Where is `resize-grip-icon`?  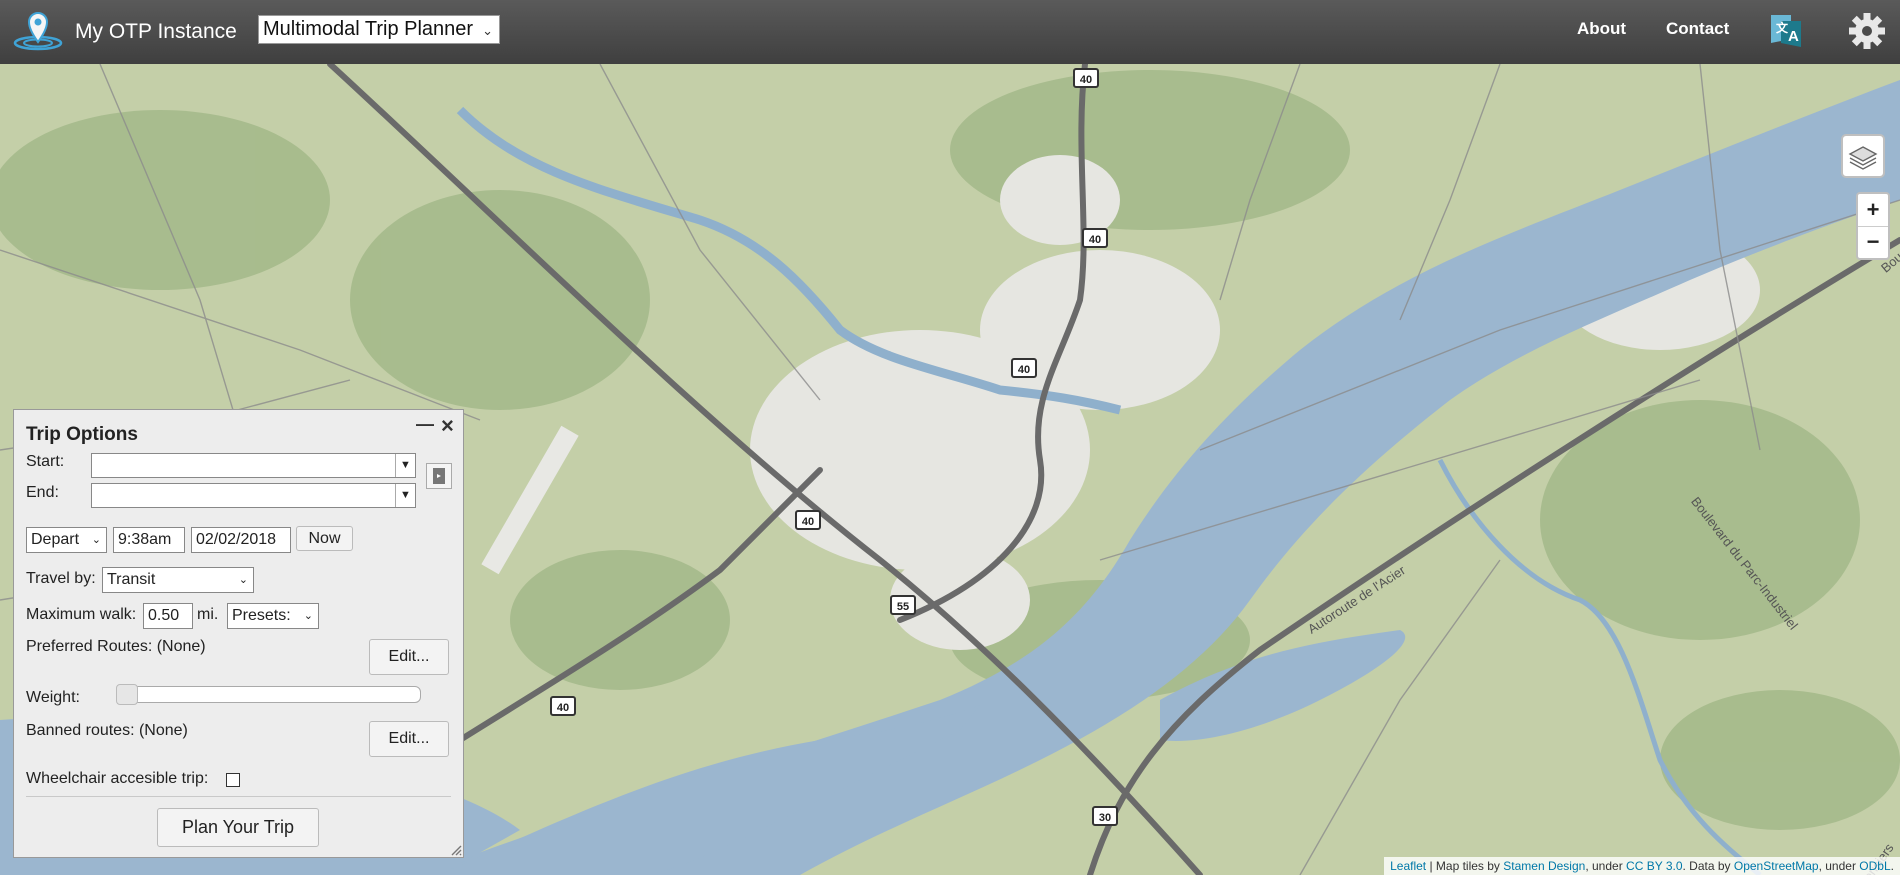
resize-grip-icon is located at coordinates (456, 850).